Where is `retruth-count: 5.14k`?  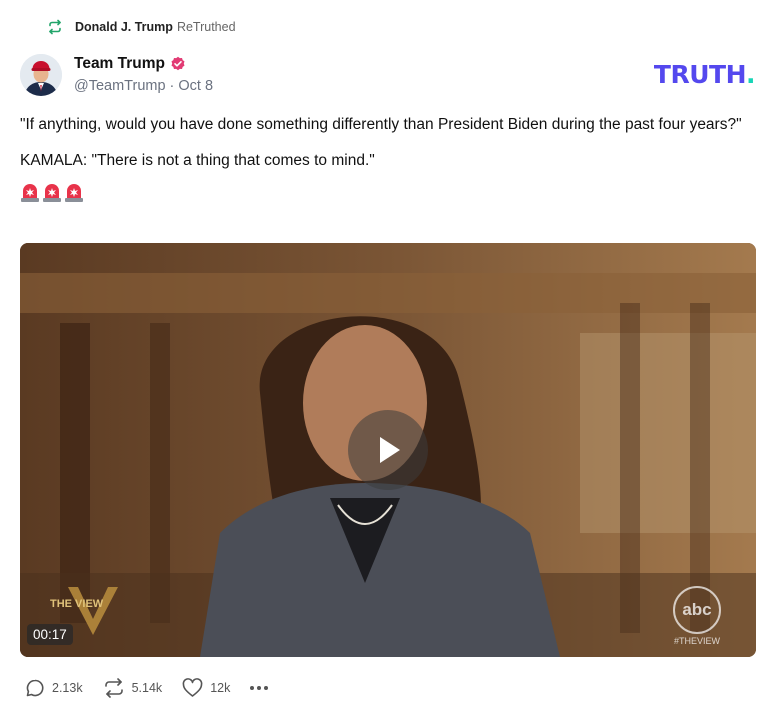
retruth-count: 5.14k is located at coordinates (147, 688).